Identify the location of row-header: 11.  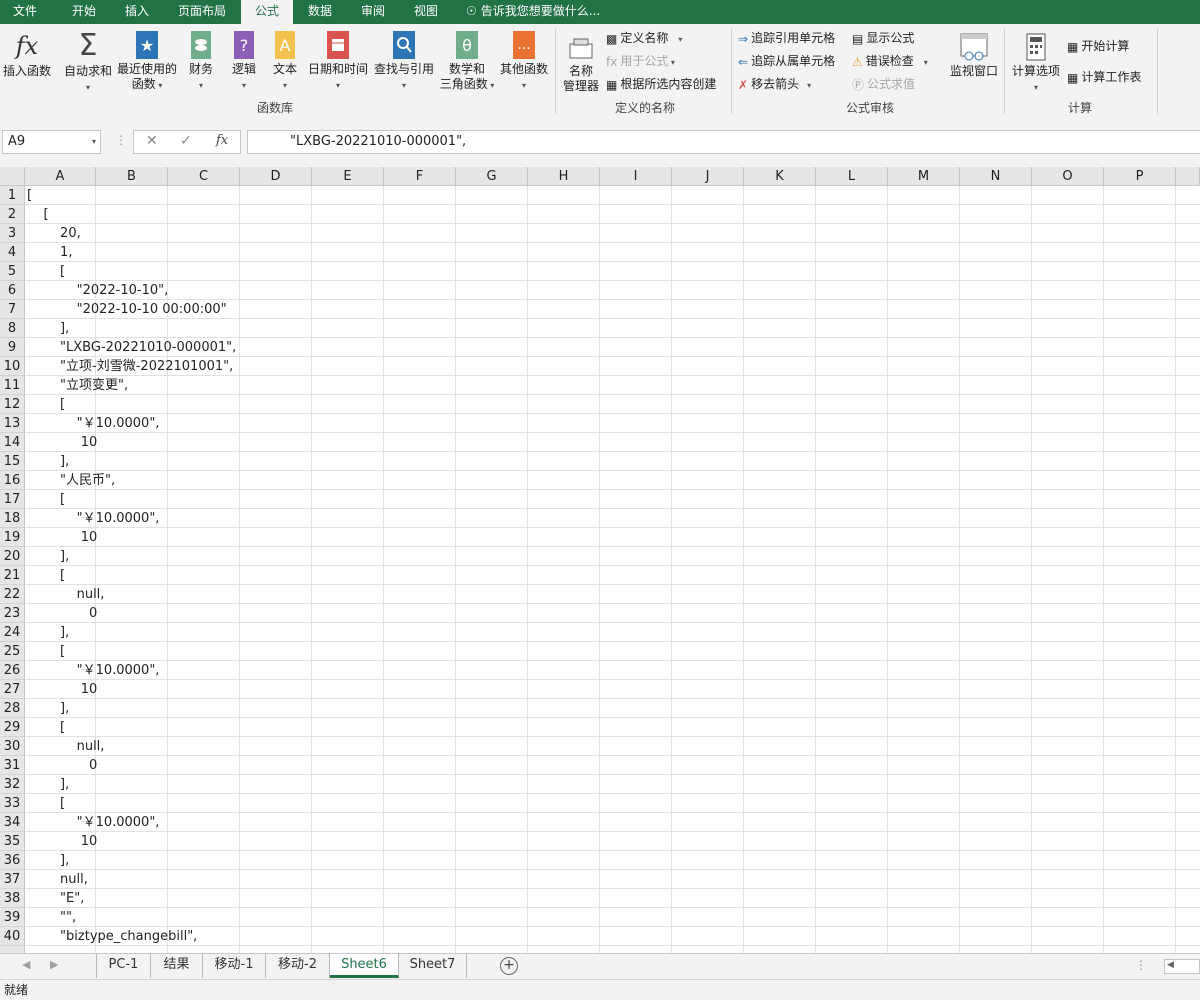
(12, 385).